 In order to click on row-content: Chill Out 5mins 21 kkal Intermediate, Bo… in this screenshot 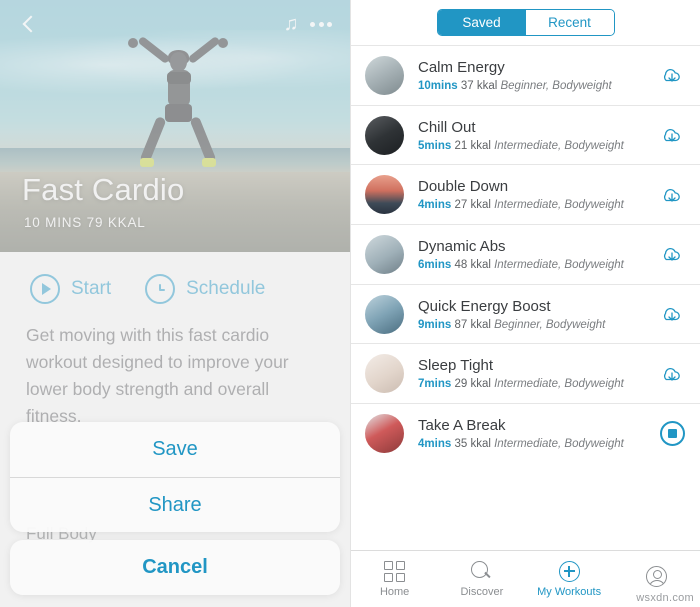, I will do `click(537, 135)`.